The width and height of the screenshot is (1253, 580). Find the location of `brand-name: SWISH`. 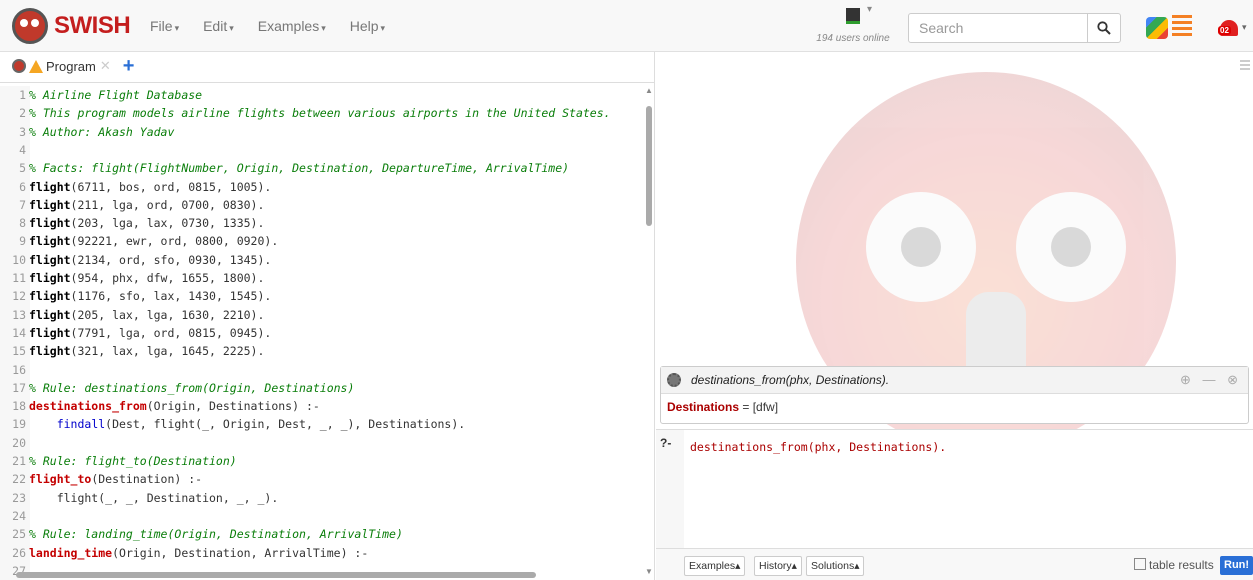

brand-name: SWISH is located at coordinates (92, 25).